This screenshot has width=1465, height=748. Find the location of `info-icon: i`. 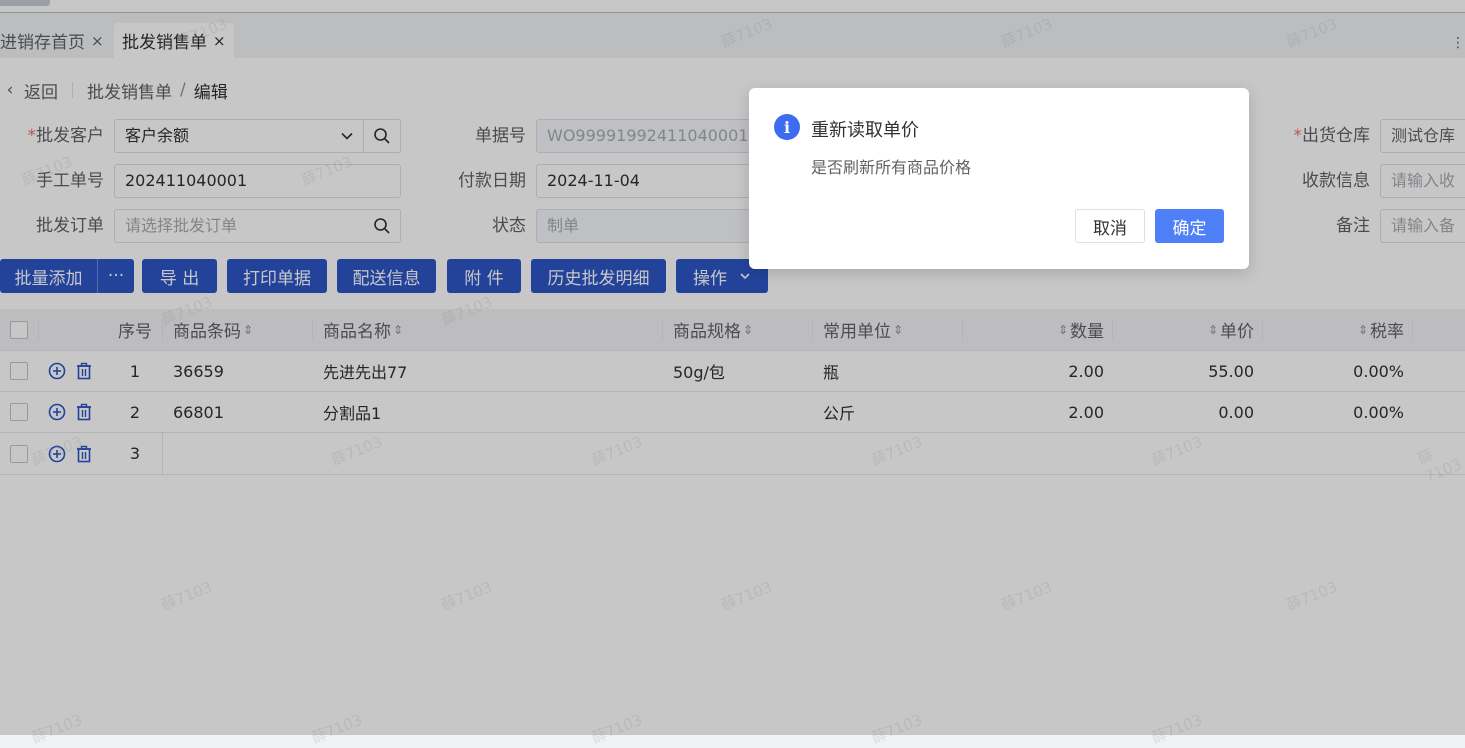

info-icon: i is located at coordinates (787, 127).